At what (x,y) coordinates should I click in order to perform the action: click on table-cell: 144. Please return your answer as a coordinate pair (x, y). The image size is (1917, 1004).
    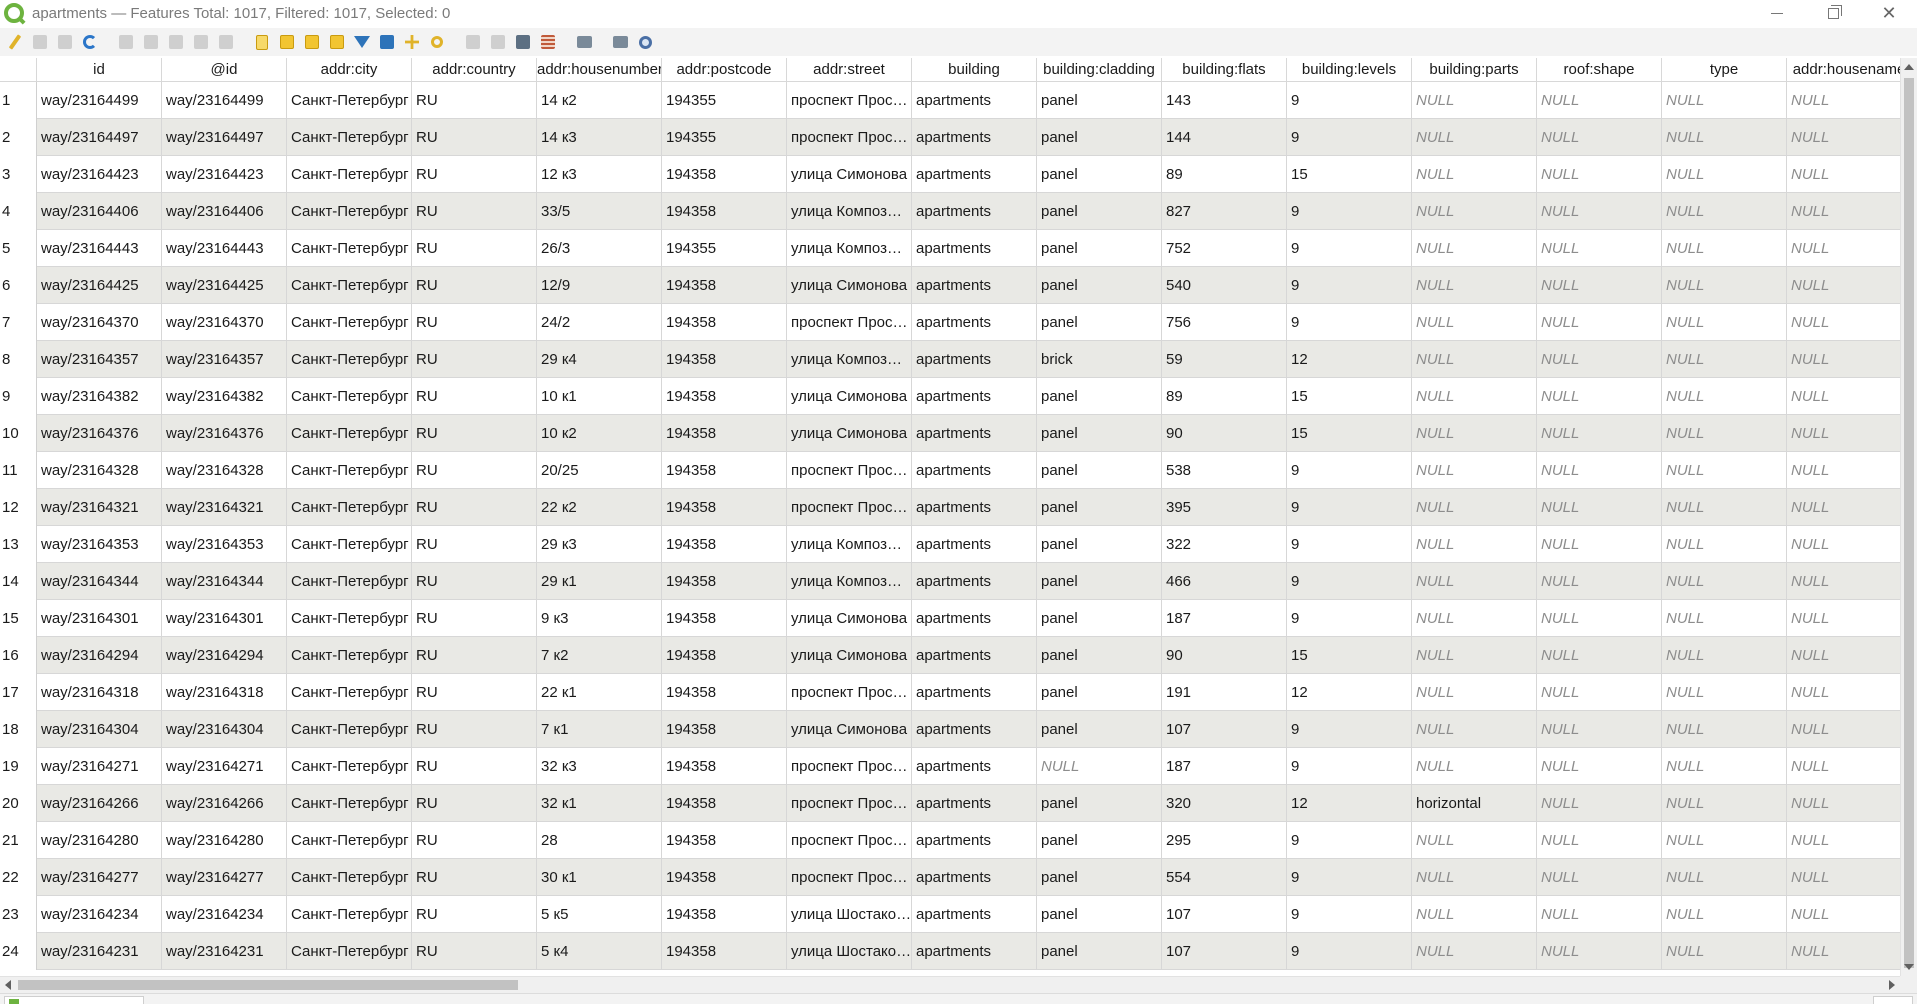
    Looking at the image, I should click on (1224, 137).